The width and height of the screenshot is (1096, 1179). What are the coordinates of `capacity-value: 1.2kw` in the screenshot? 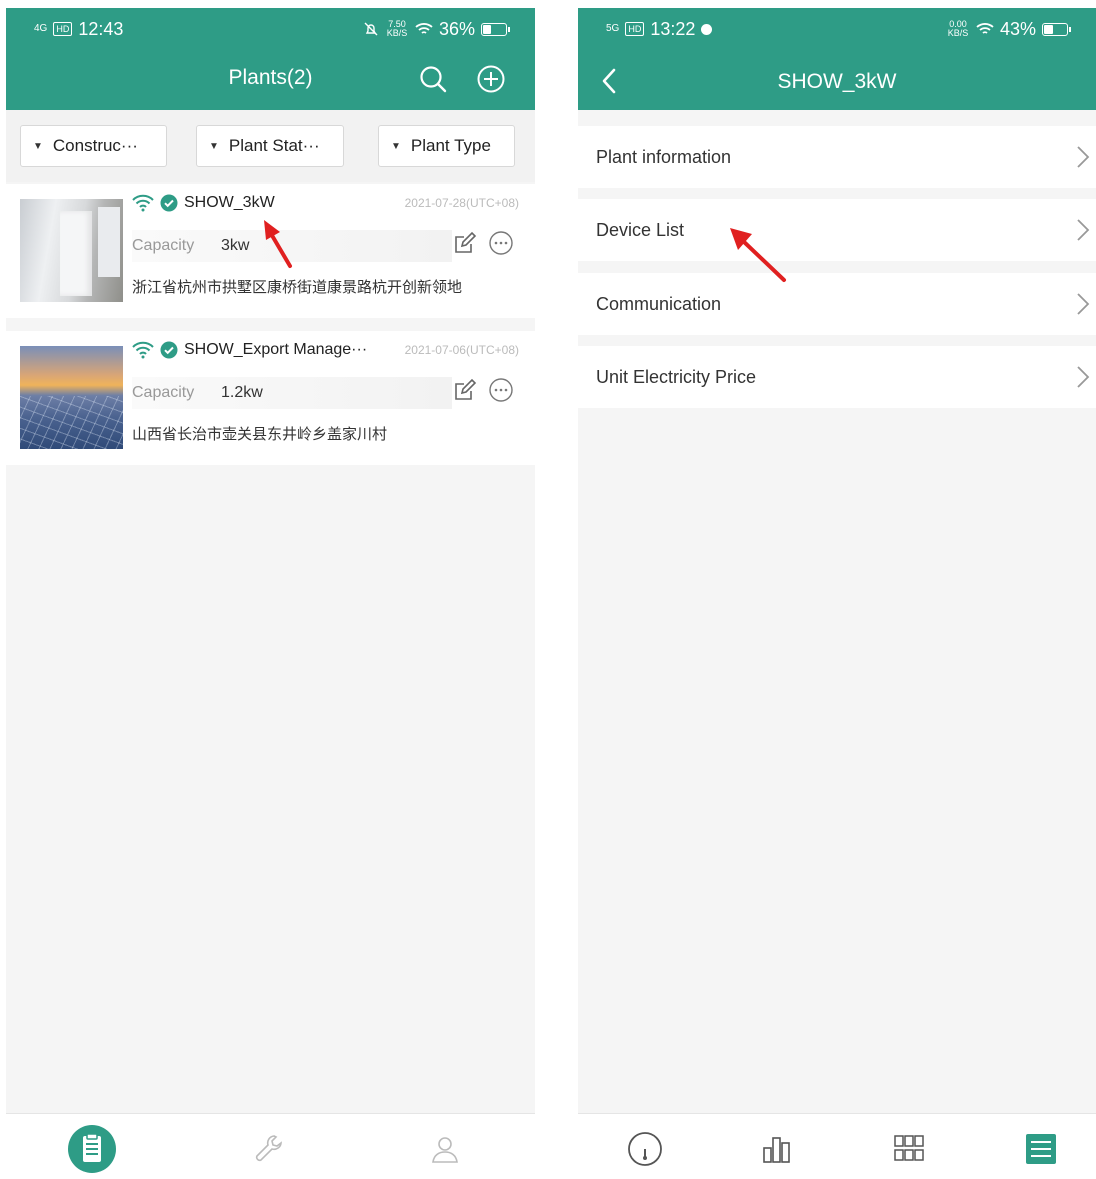 It's located at (242, 392).